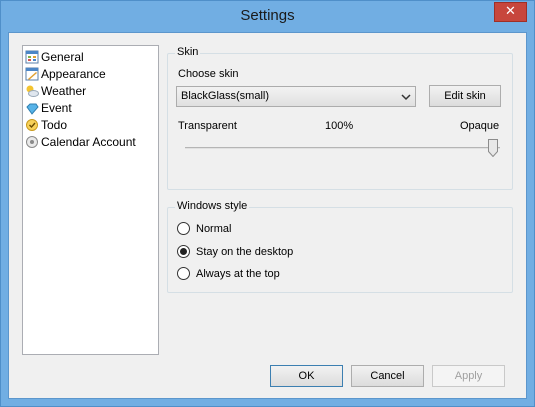  What do you see at coordinates (225, 96) in the screenshot?
I see `skin-select-value: BlackGlass(small)` at bounding box center [225, 96].